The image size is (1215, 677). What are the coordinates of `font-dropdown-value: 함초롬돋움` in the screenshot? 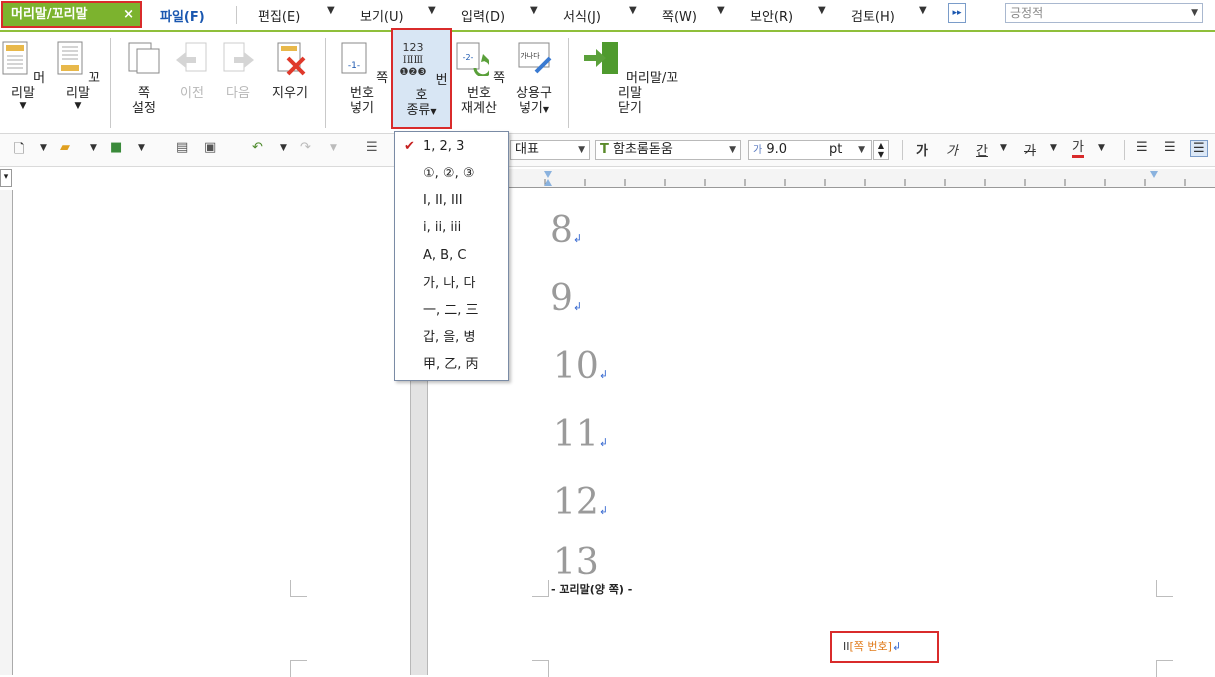 It's located at (643, 149).